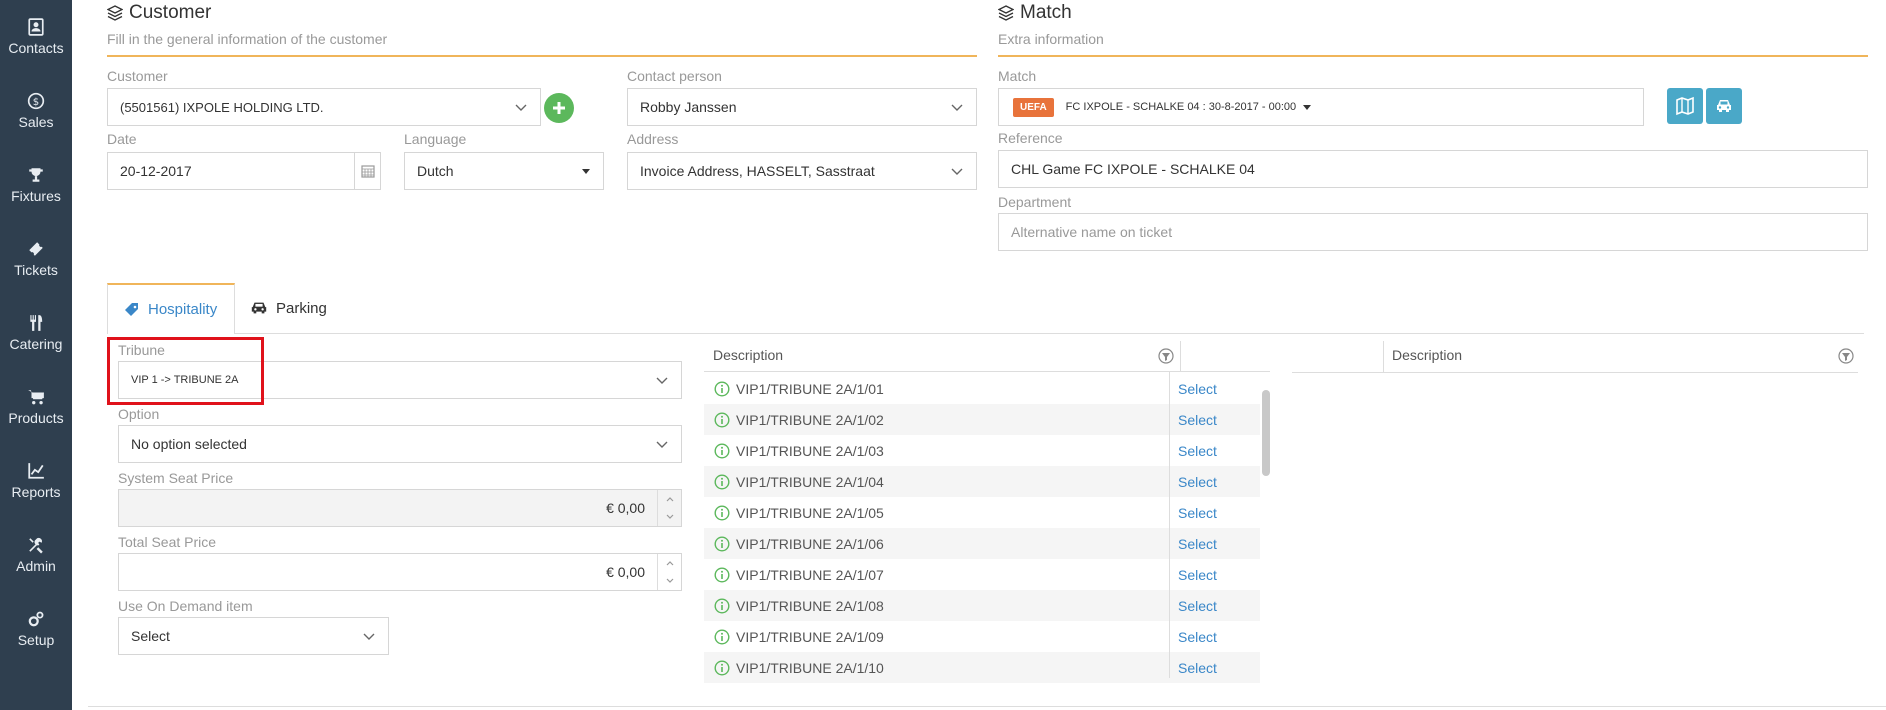 Image resolution: width=1886 pixels, height=710 pixels. Describe the element at coordinates (625, 572) in the screenshot. I see `total-seat-price-value: € 0,00` at that location.